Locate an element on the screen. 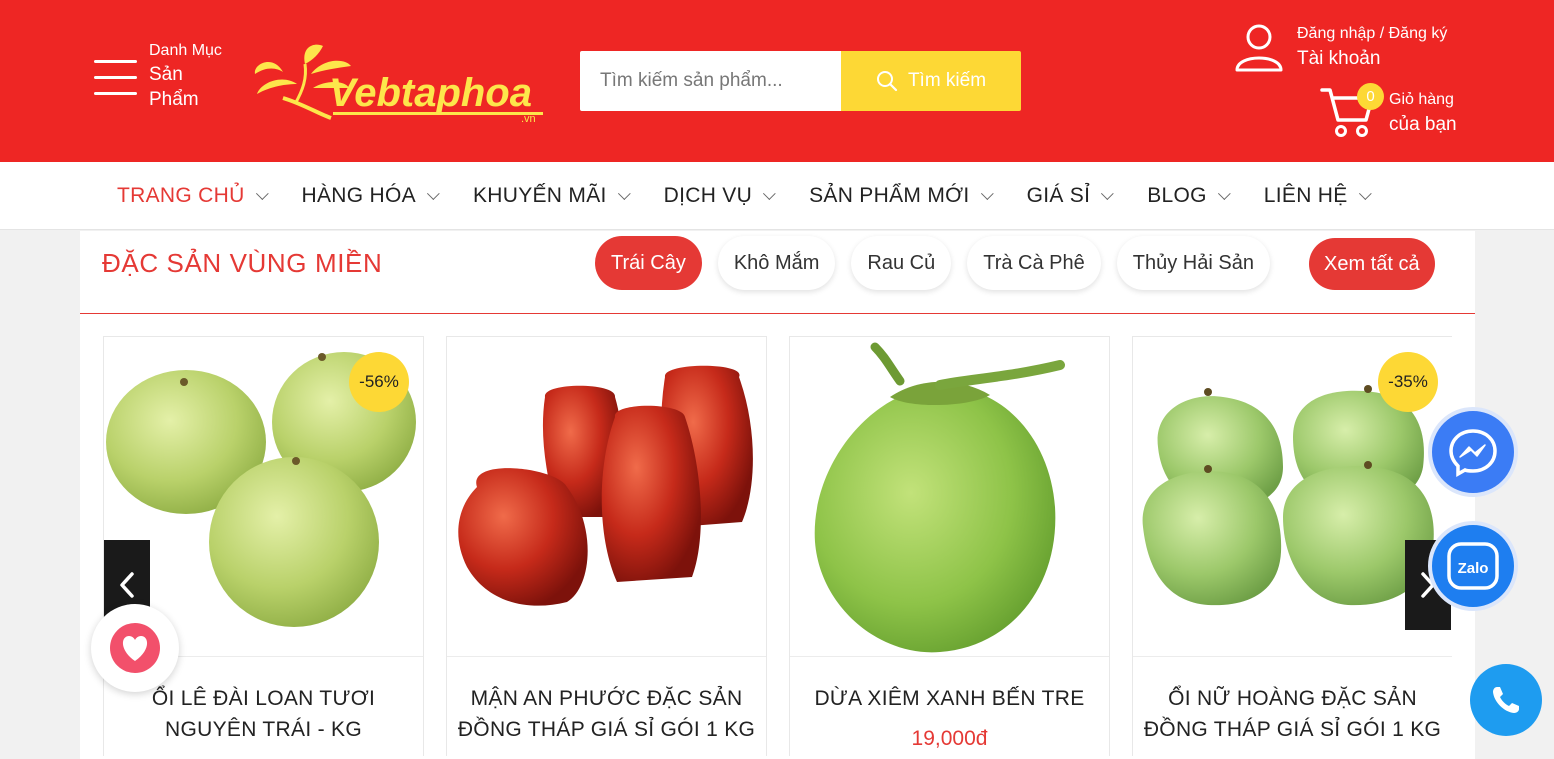 This screenshot has width=1554, height=759. hamburger-icon is located at coordinates (115, 79).